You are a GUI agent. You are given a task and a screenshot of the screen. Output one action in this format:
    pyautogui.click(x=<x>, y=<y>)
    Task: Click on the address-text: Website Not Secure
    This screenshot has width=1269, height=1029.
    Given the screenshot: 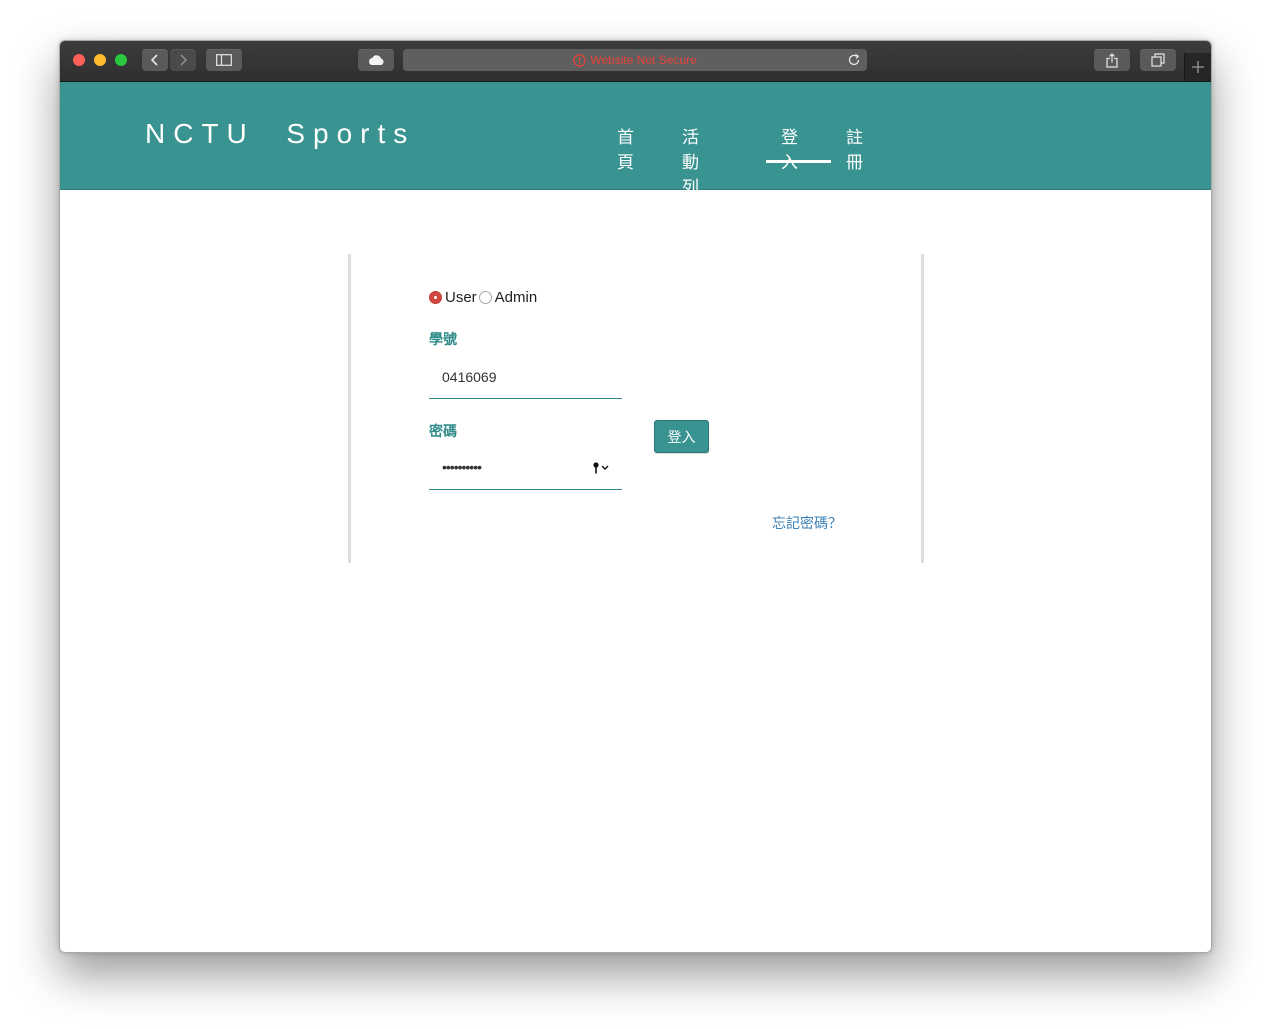 What is the action you would take?
    pyautogui.click(x=643, y=60)
    